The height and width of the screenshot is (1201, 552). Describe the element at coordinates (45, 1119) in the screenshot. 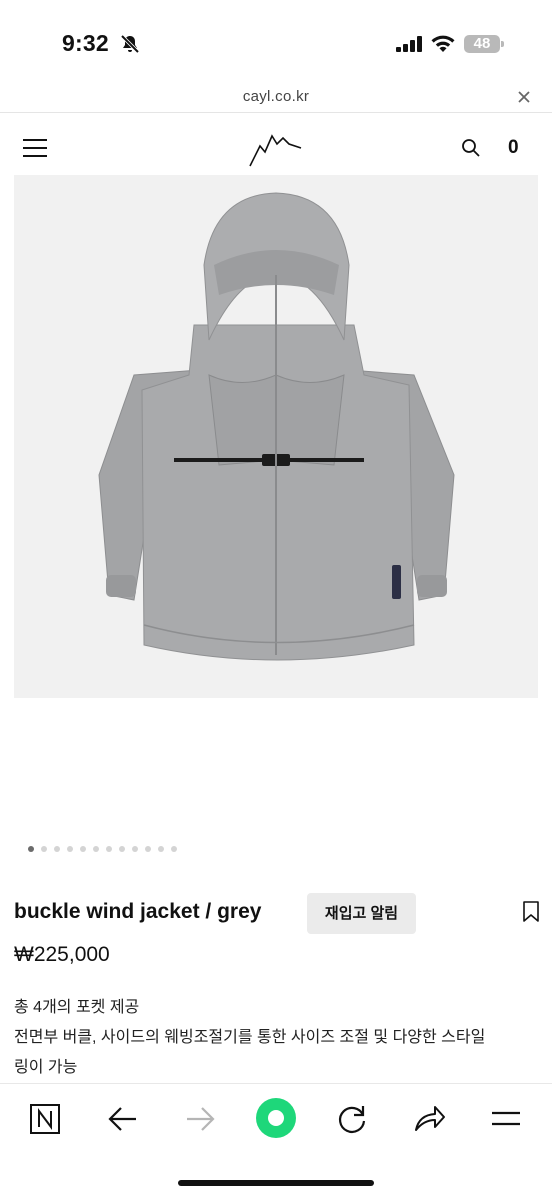

I see `naver-n-icon` at that location.